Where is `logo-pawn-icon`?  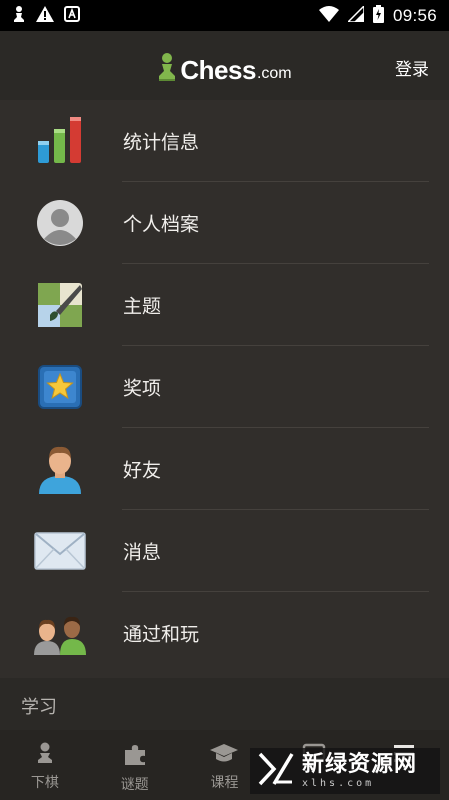 logo-pawn-icon is located at coordinates (167, 69).